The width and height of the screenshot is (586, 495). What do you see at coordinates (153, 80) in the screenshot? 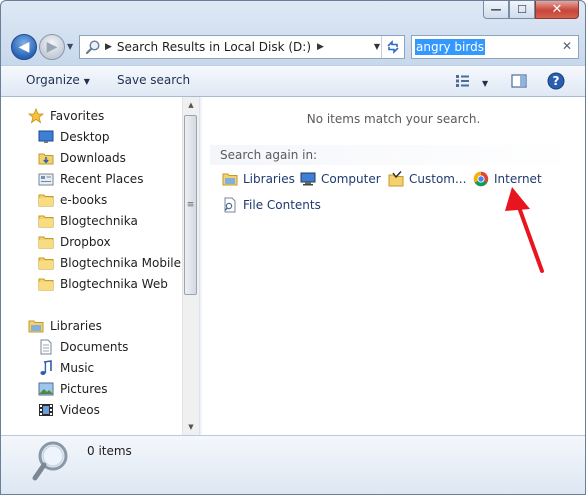
I see `save-search-button: Save search` at bounding box center [153, 80].